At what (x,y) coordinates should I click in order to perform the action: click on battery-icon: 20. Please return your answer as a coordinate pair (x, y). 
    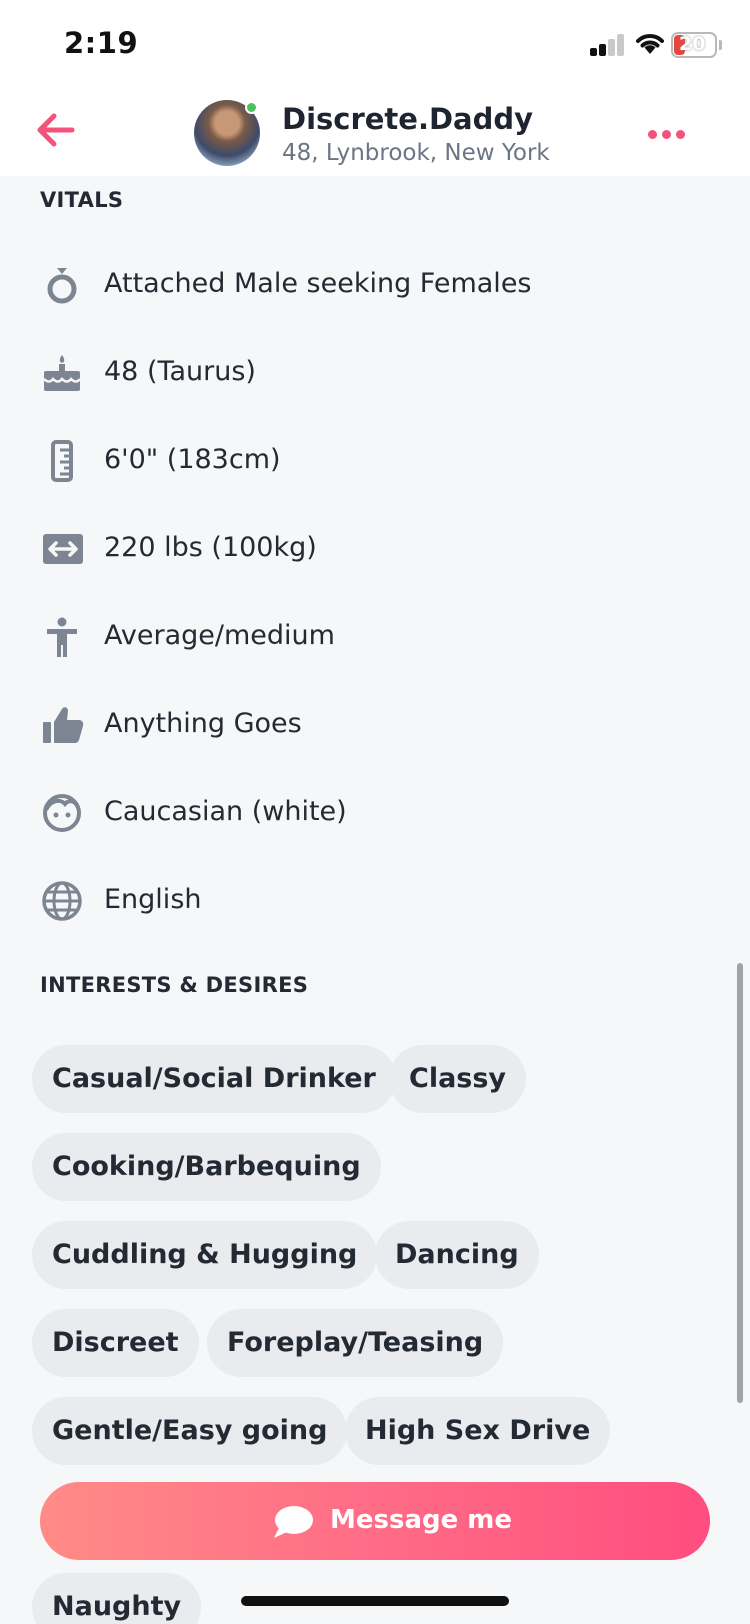
    Looking at the image, I should click on (694, 45).